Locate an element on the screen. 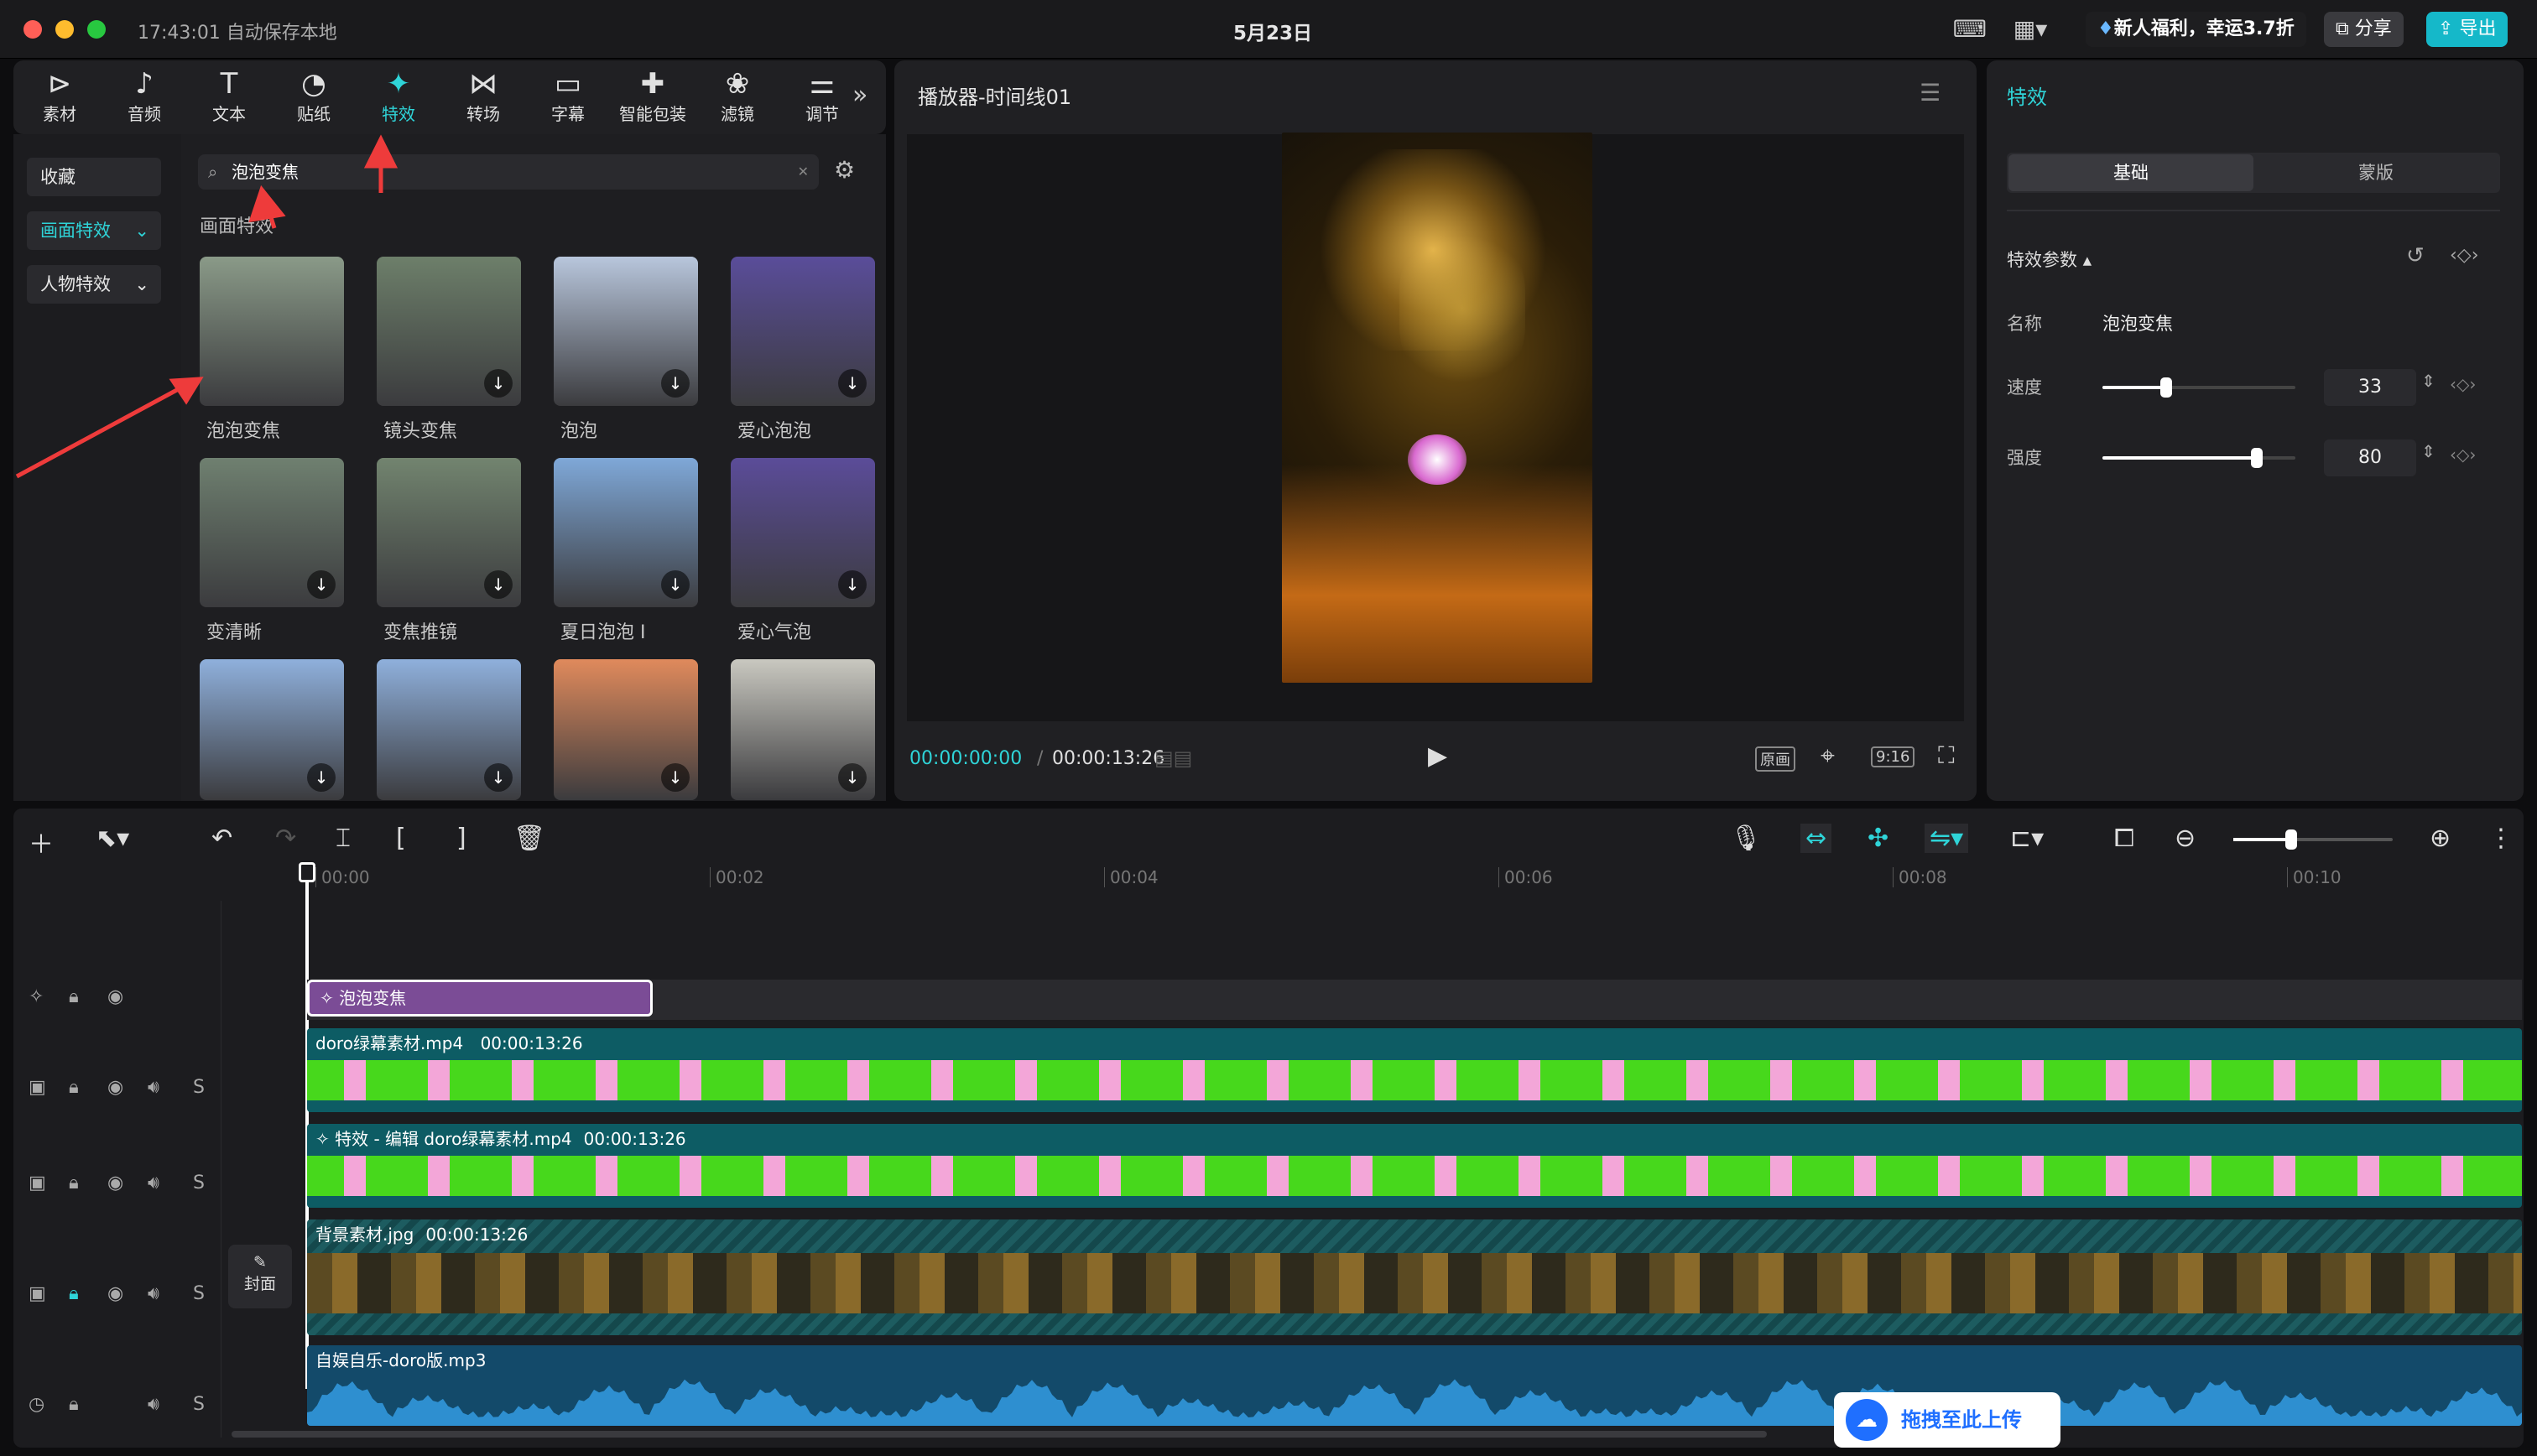  clip-1-name: doro绿幕素材.mp4 is located at coordinates (389, 1043).